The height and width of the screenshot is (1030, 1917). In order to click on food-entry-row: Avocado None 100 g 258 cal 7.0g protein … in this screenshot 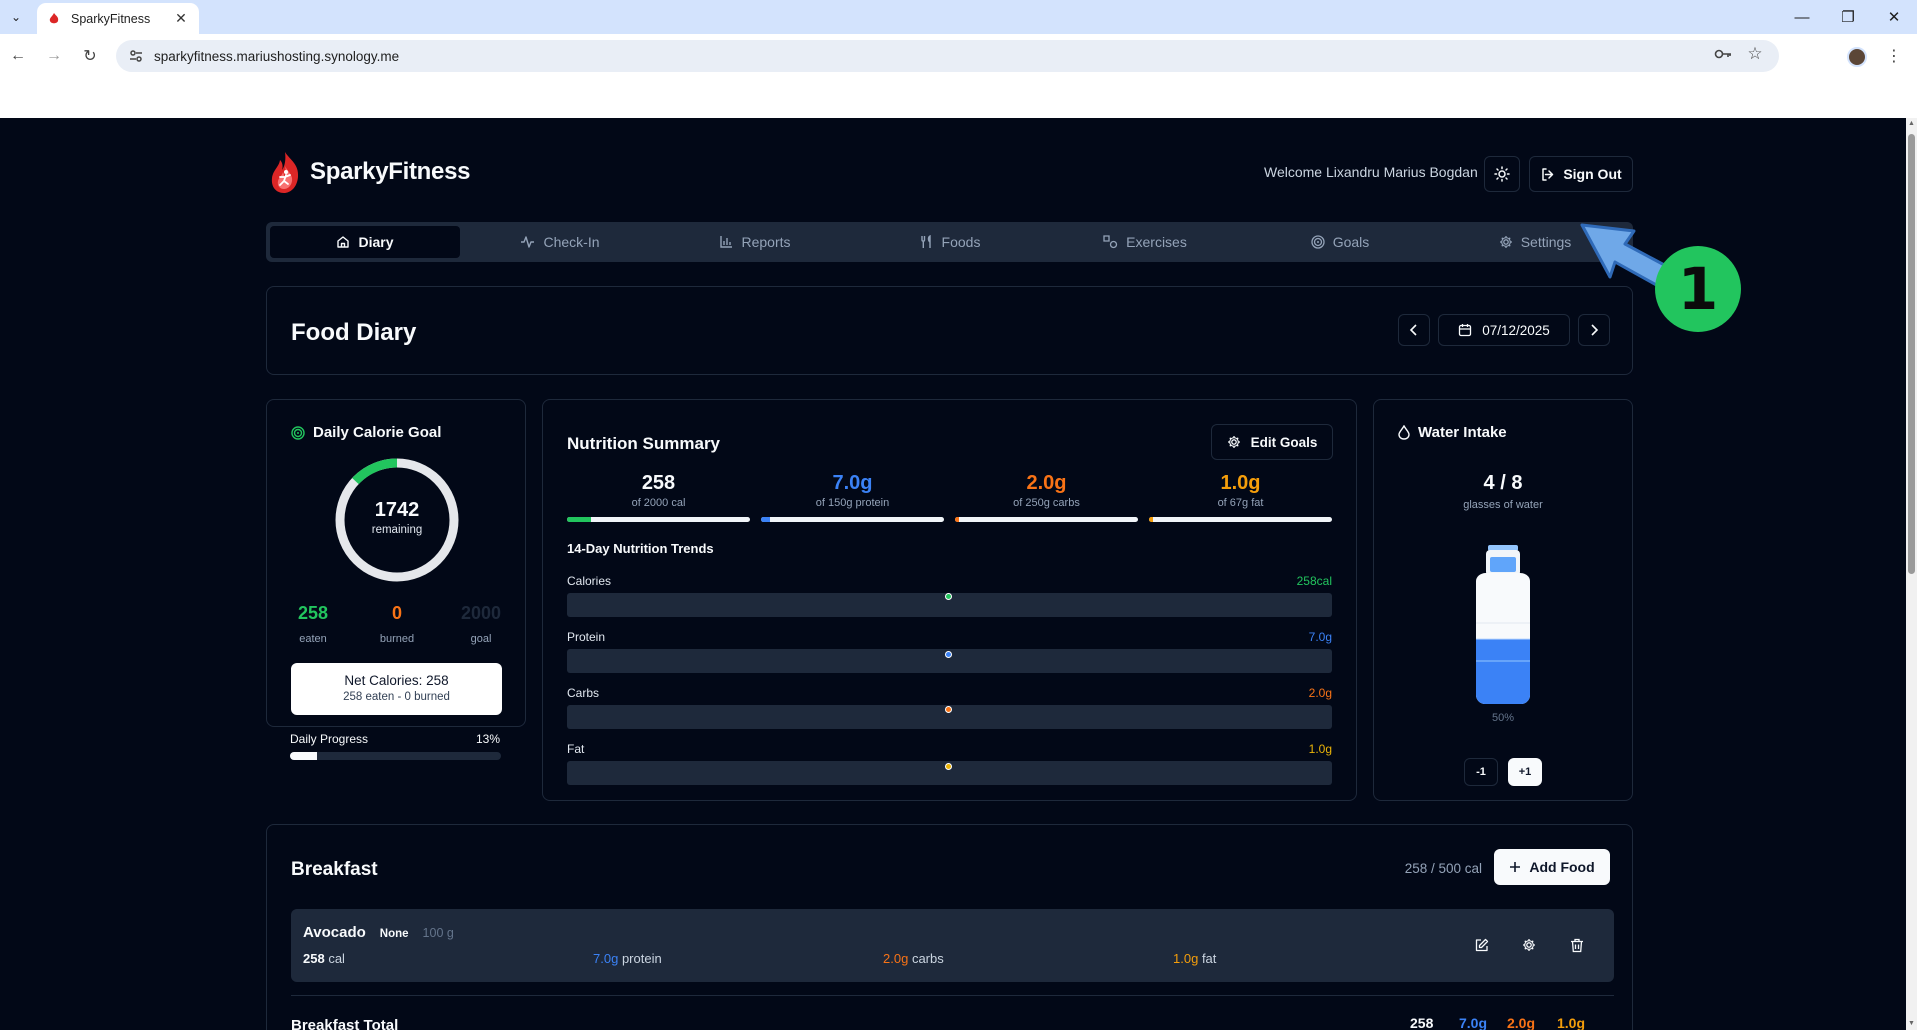, I will do `click(952, 945)`.